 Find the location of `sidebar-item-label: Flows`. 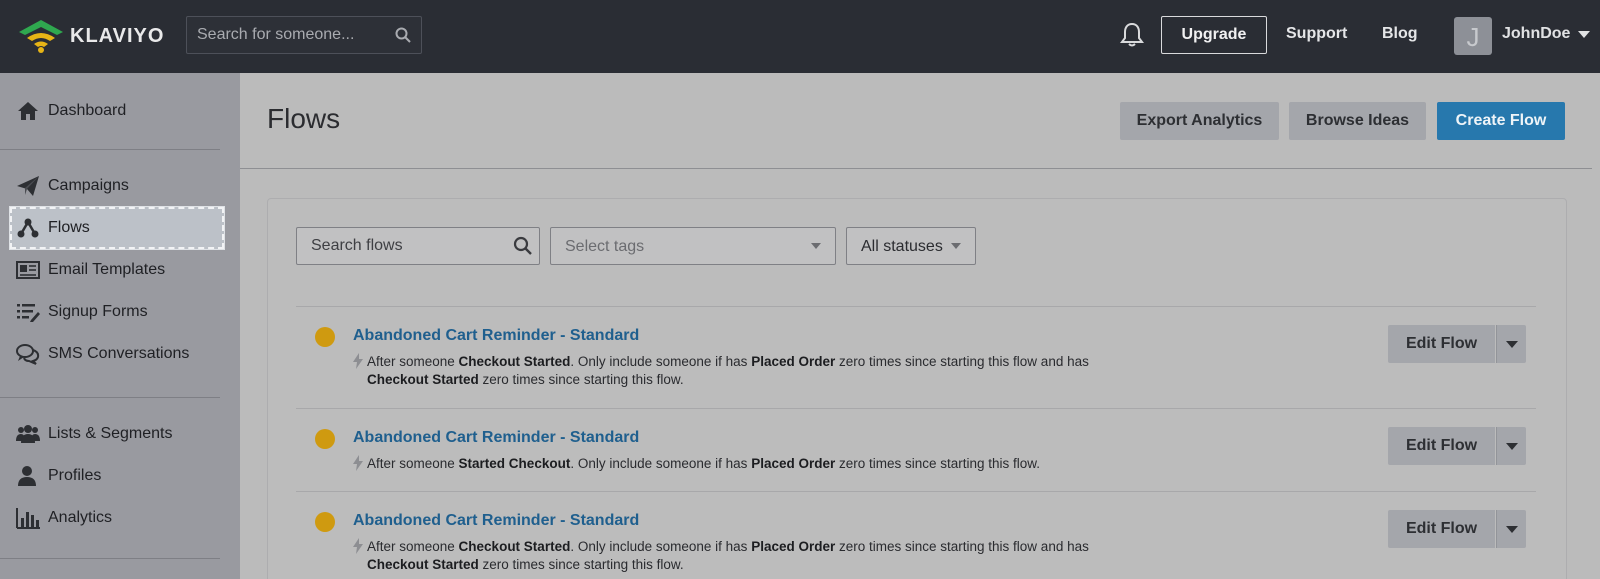

sidebar-item-label: Flows is located at coordinates (69, 227).